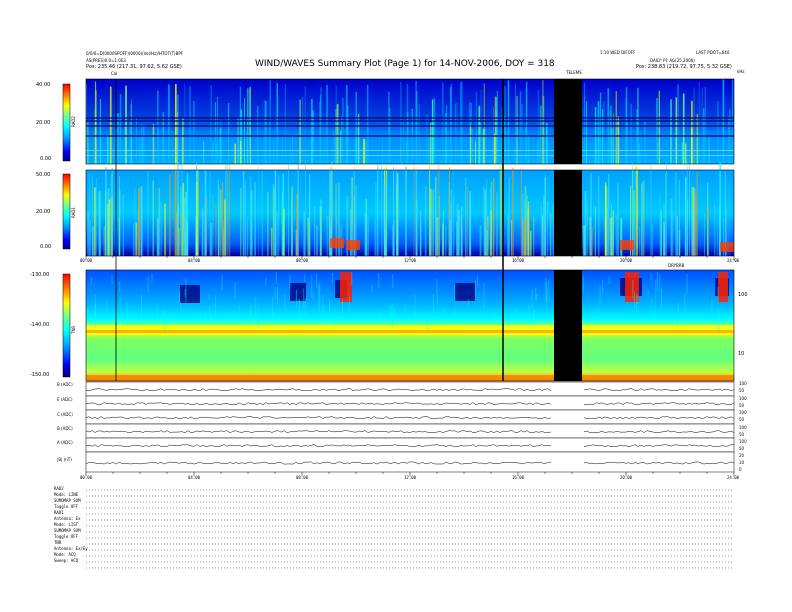 The image size is (792, 612). What do you see at coordinates (106, 60) in the screenshot?
I see `header-left-2: AS(PRES)0.0=1.0E3` at bounding box center [106, 60].